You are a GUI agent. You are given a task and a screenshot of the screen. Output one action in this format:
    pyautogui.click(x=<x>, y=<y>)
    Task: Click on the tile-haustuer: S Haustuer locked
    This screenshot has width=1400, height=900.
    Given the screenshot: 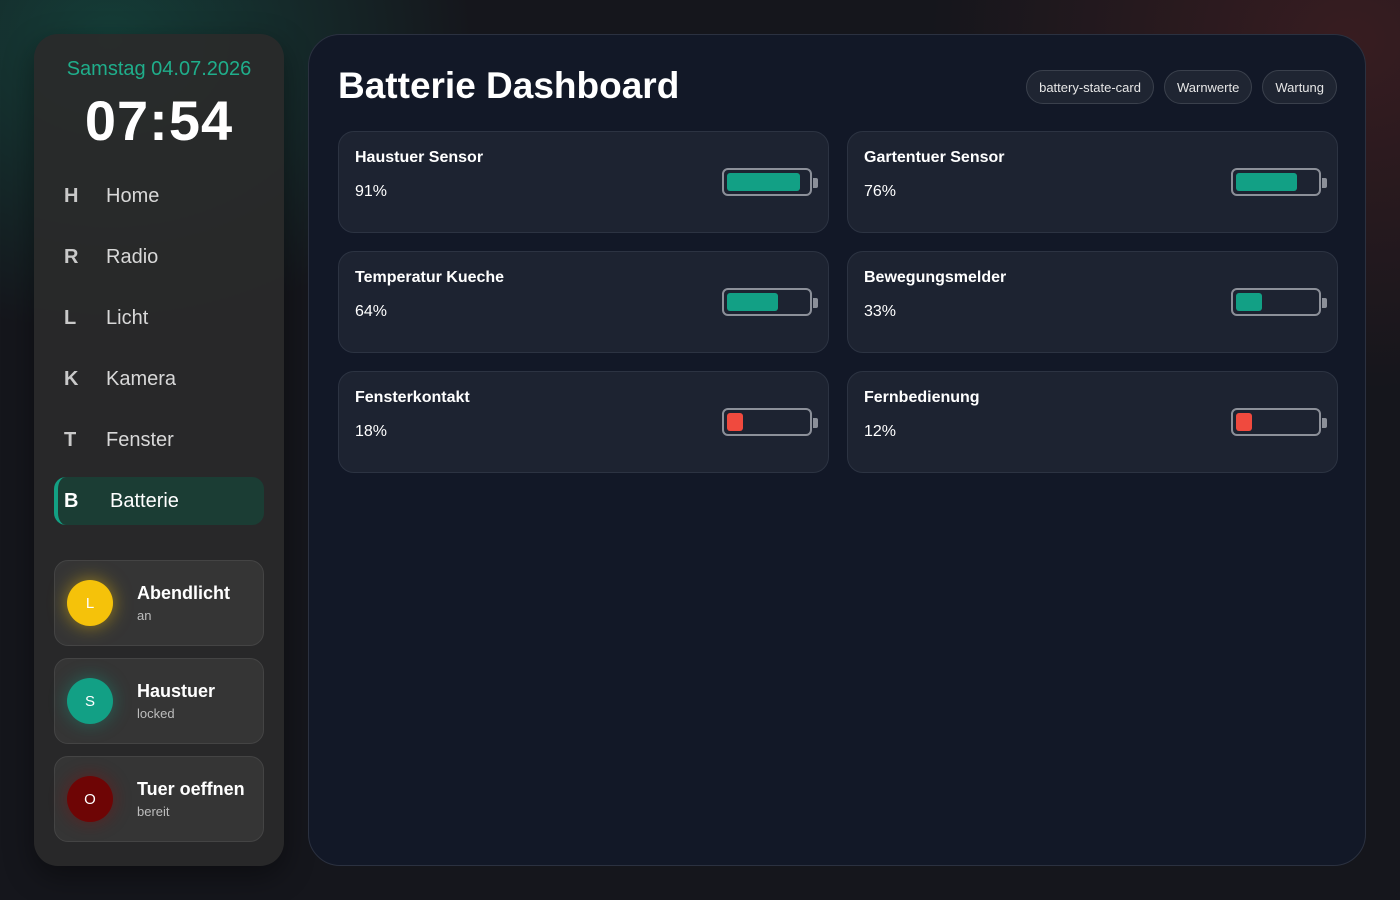 What is the action you would take?
    pyautogui.click(x=159, y=701)
    